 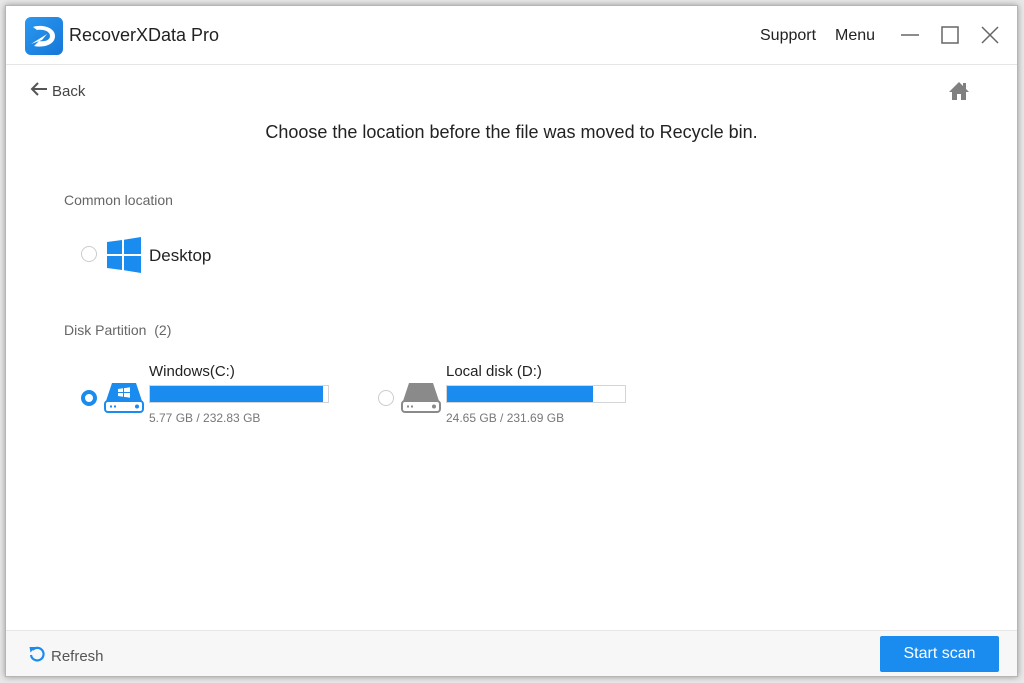 I want to click on back-label: Back, so click(x=69, y=91).